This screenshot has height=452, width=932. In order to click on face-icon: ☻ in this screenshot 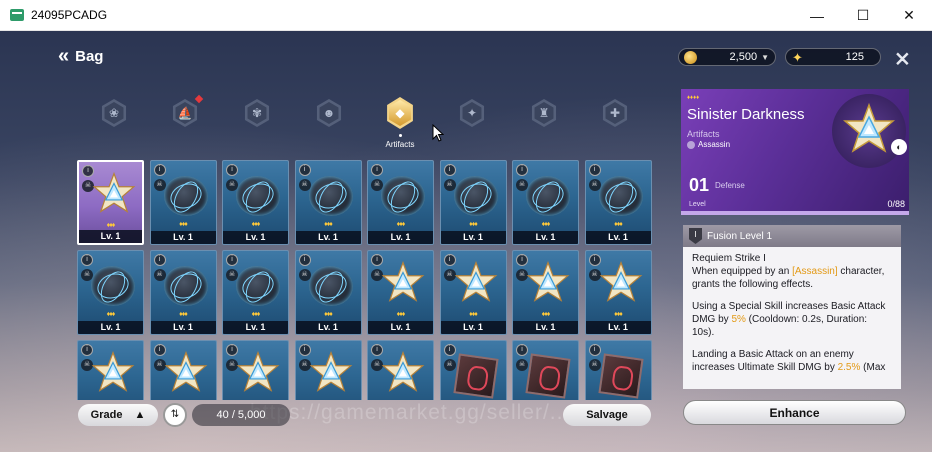, I will do `click(329, 113)`.